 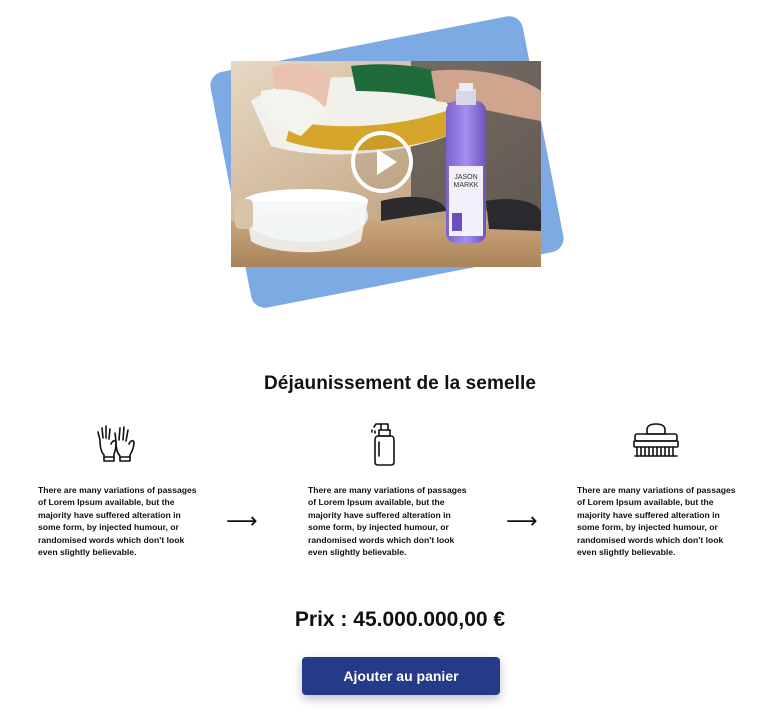 I want to click on service-title: Déjaunissement de la semelle, so click(x=400, y=383).